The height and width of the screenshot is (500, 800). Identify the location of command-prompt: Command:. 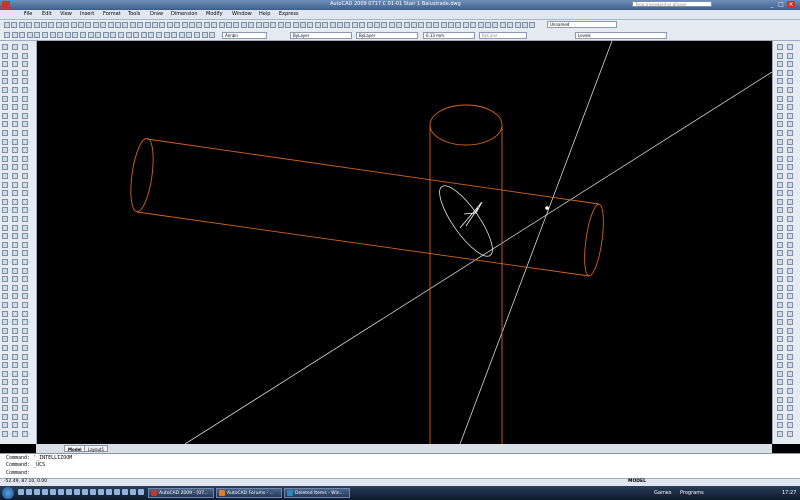
(18, 473).